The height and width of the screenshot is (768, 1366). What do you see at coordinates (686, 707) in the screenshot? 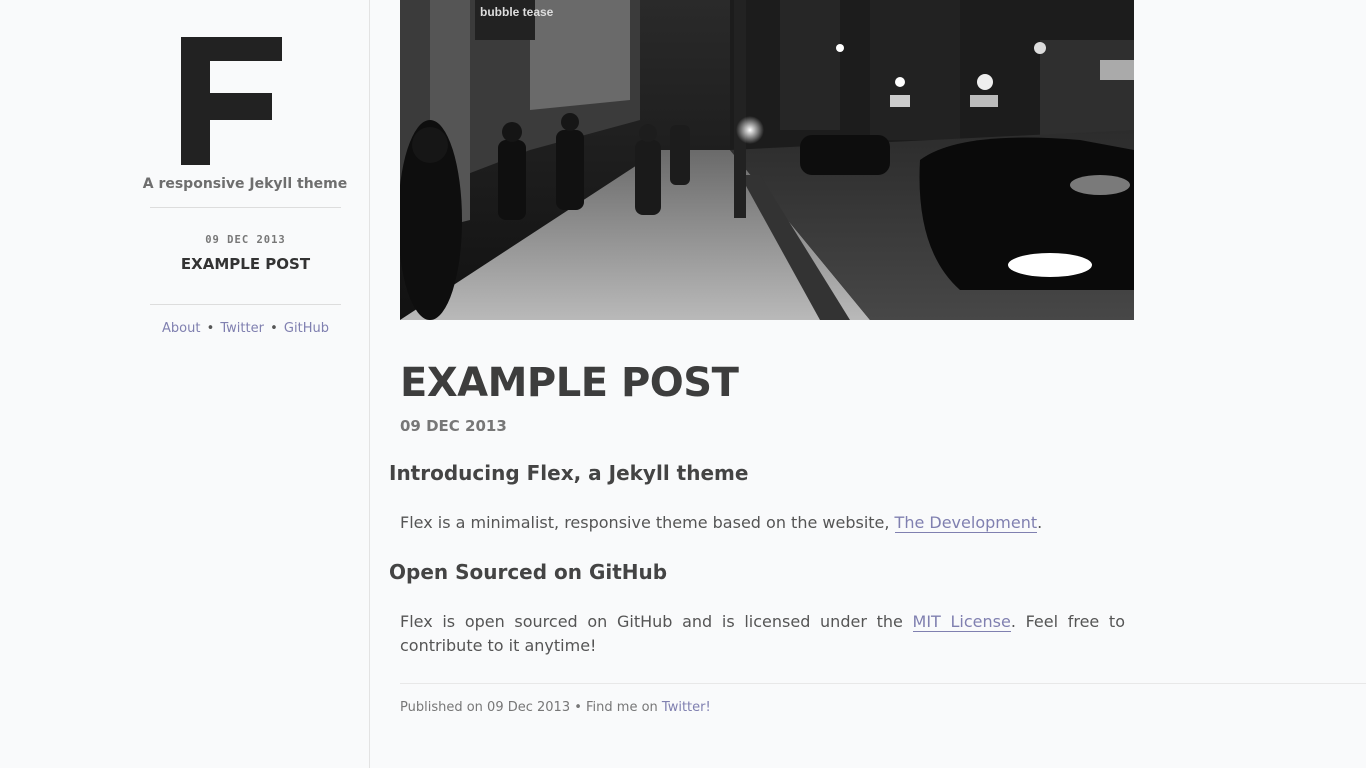
I see `footer-twitter-link: Twitter!` at bounding box center [686, 707].